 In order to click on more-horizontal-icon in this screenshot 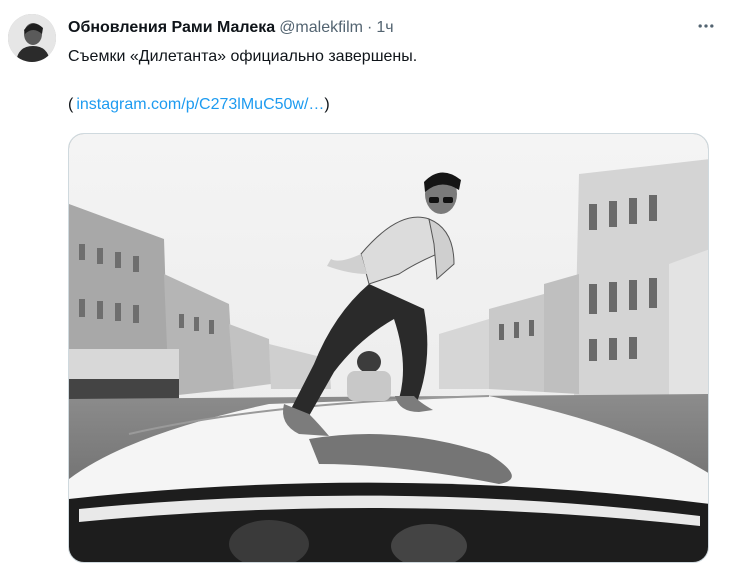, I will do `click(706, 28)`.